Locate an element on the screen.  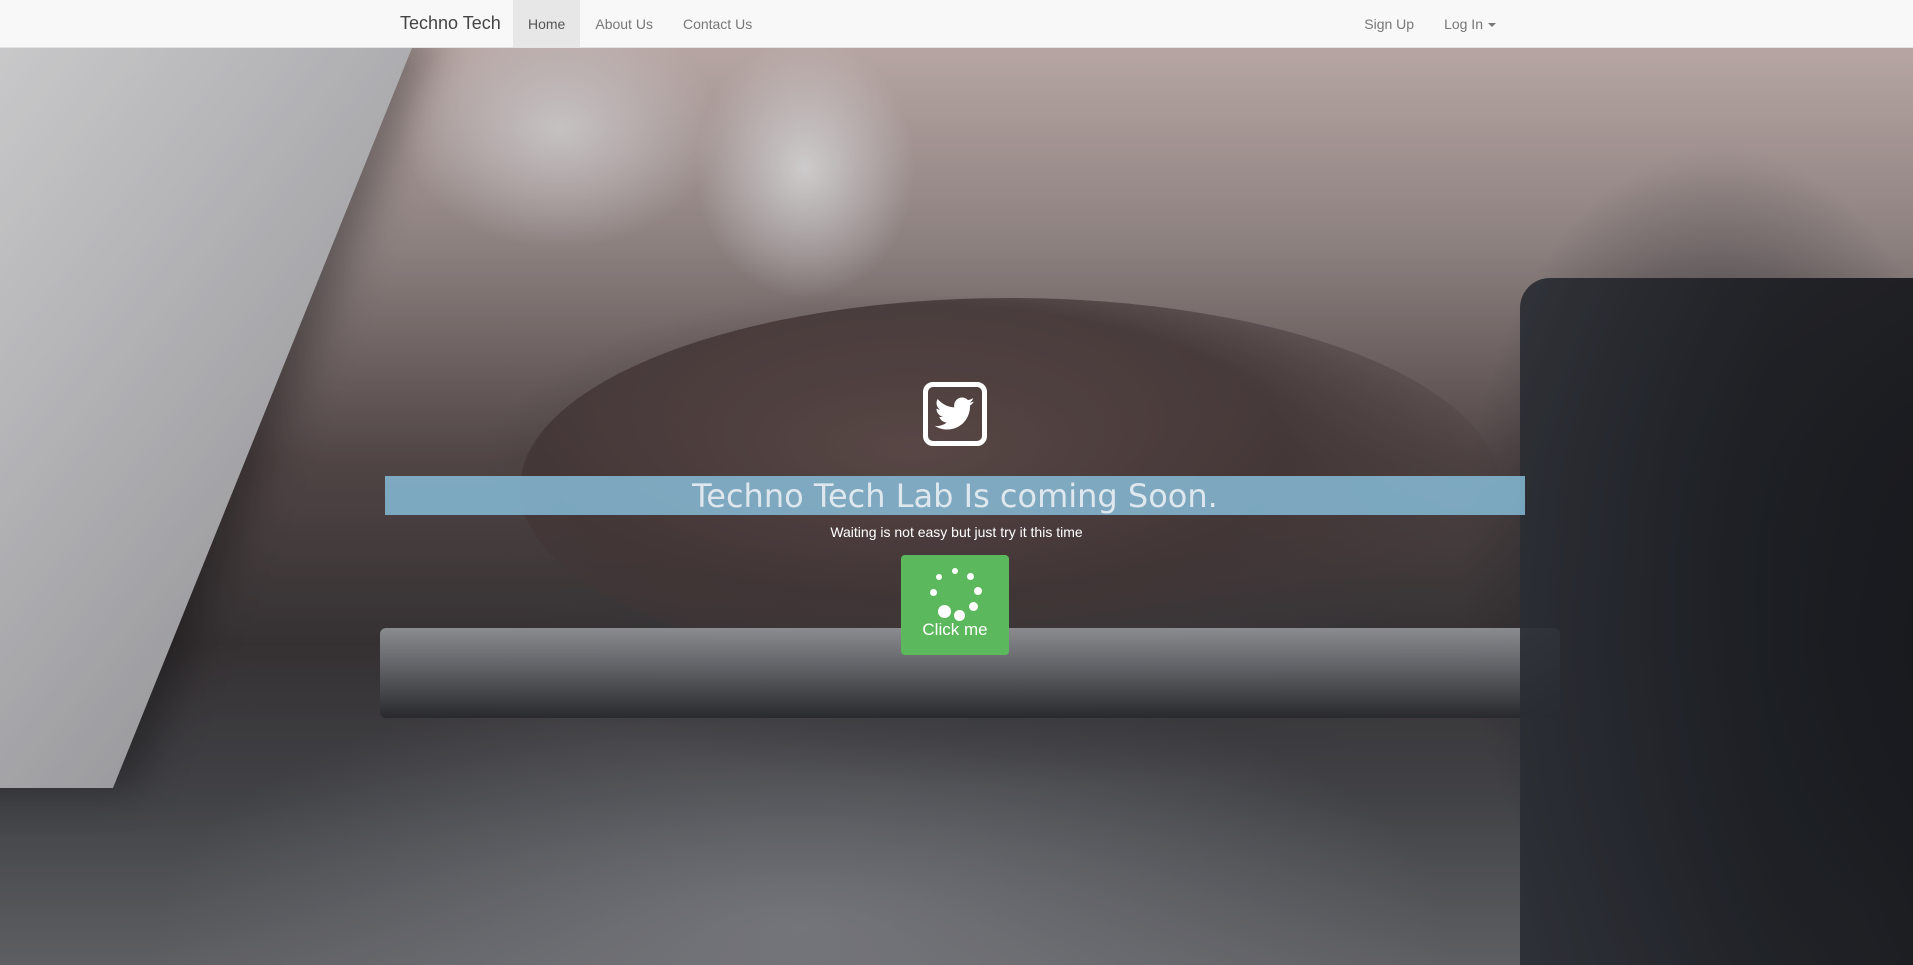
nav-about-us: About Us is located at coordinates (624, 23).